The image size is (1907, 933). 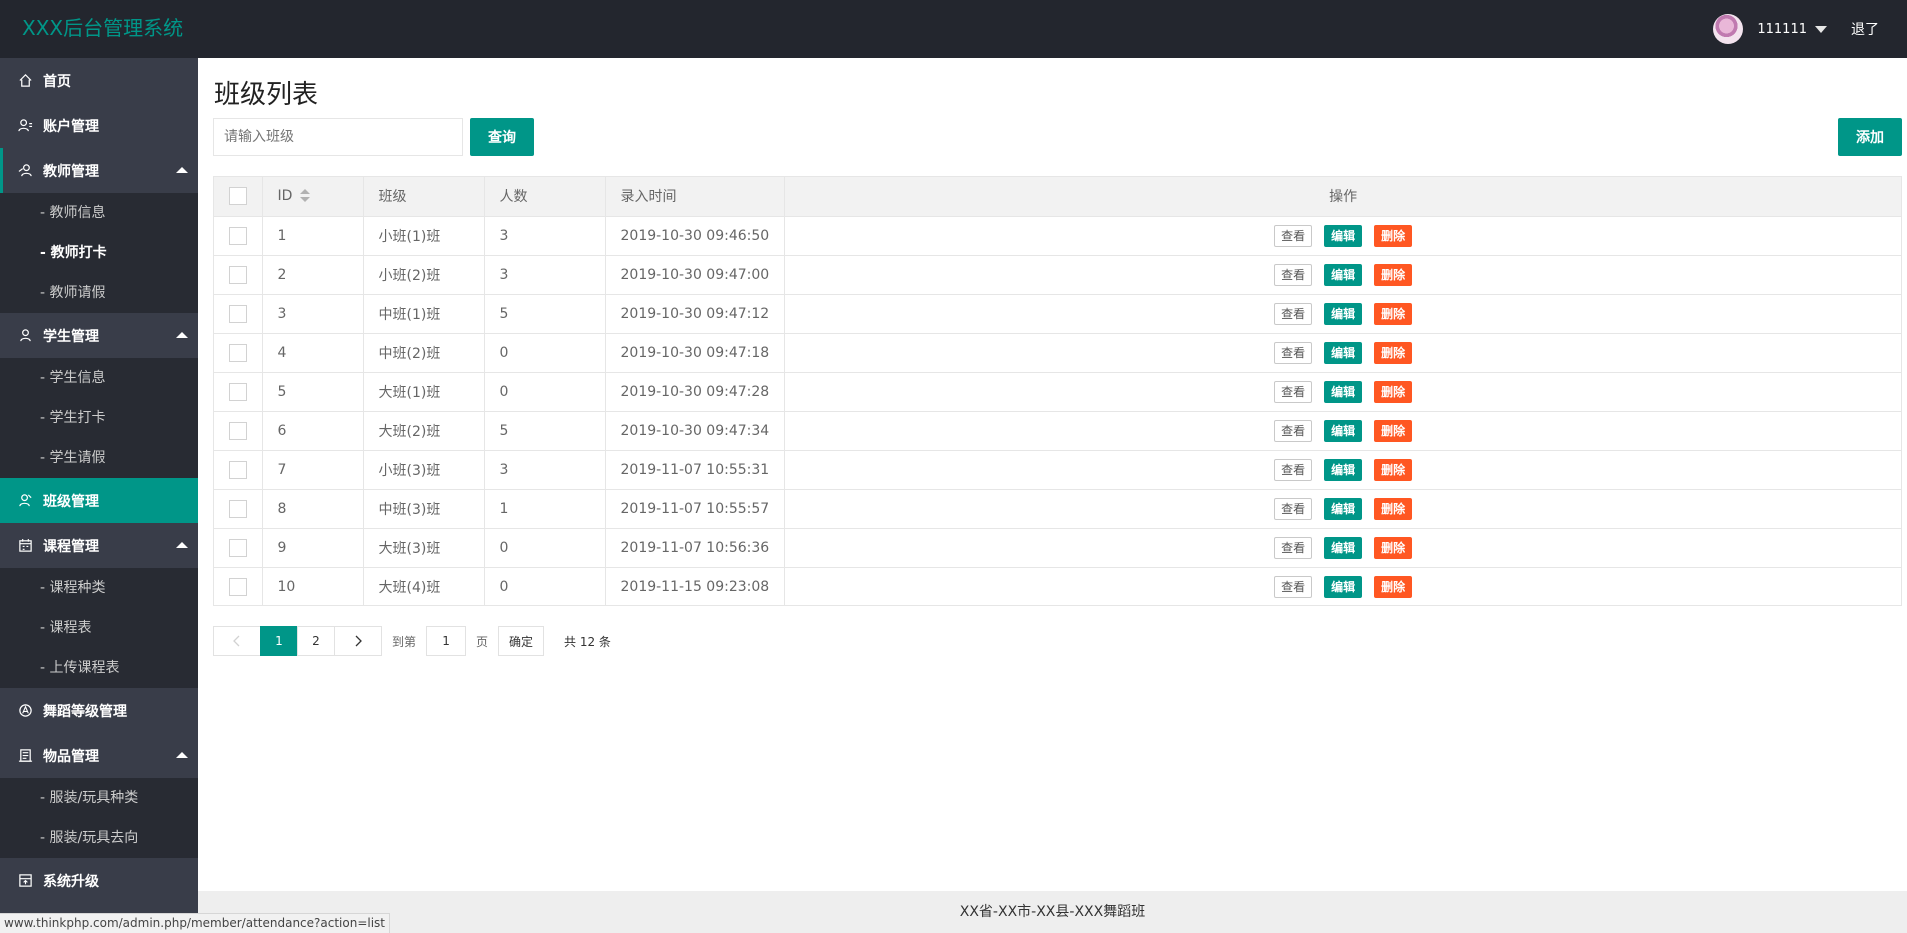 I want to click on sidebar-item-label: 学生管理, so click(x=71, y=336).